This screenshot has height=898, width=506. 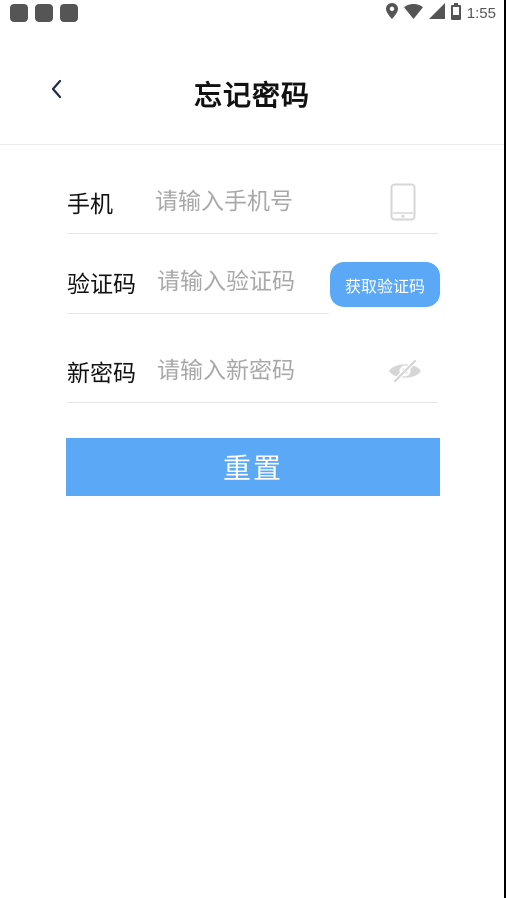 I want to click on get-code-button: 获取验证码, so click(x=385, y=284).